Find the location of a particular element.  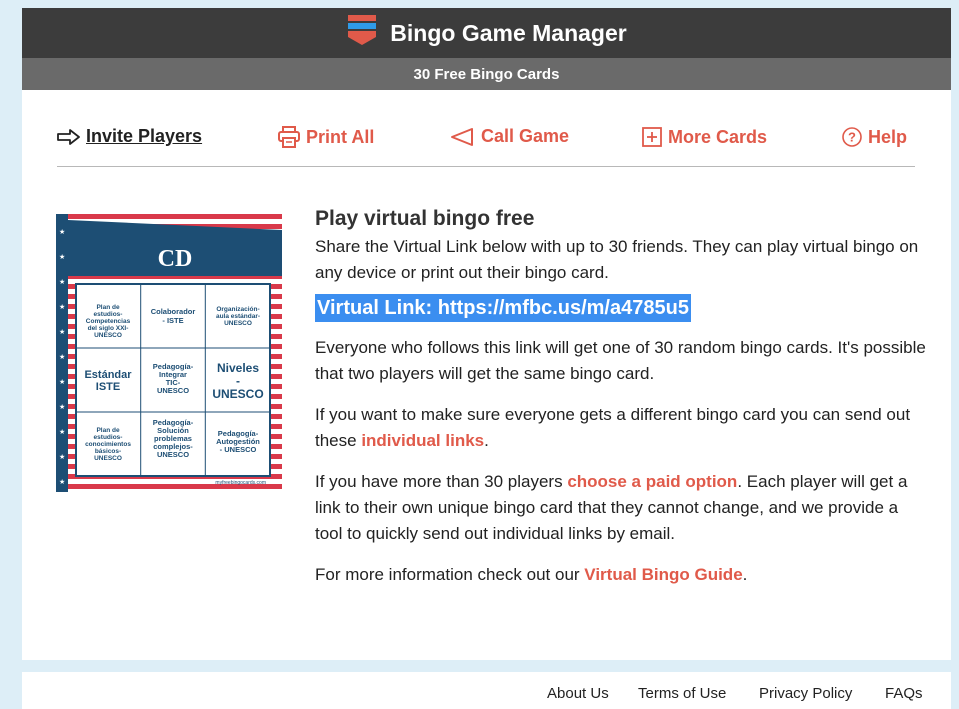

privacy-policy-link: Privacy Policy is located at coordinates (805, 693).